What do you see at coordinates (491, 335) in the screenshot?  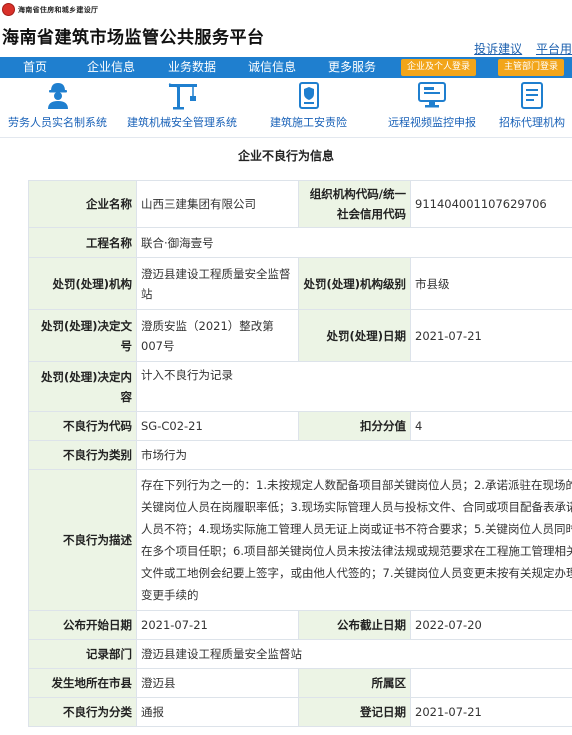 I see `penalty-date-value: 2021-07-21` at bounding box center [491, 335].